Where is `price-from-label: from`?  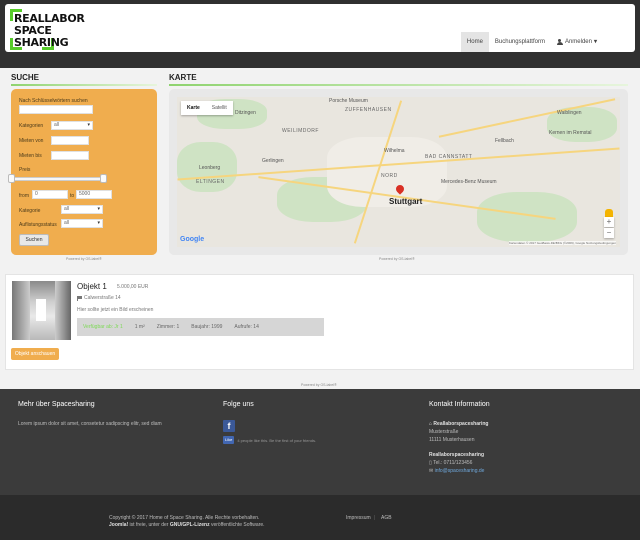
price-from-label: from is located at coordinates (24, 196).